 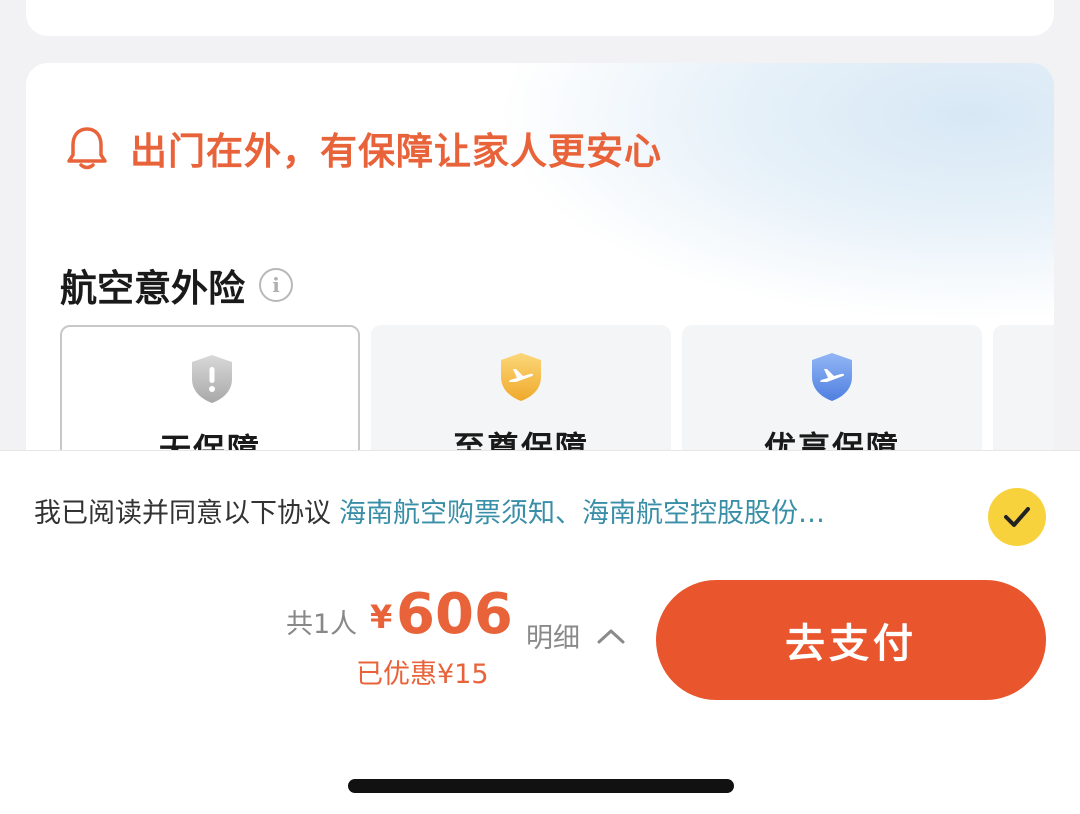 What do you see at coordinates (322, 624) in the screenshot?
I see `passenger-count: 共1人` at bounding box center [322, 624].